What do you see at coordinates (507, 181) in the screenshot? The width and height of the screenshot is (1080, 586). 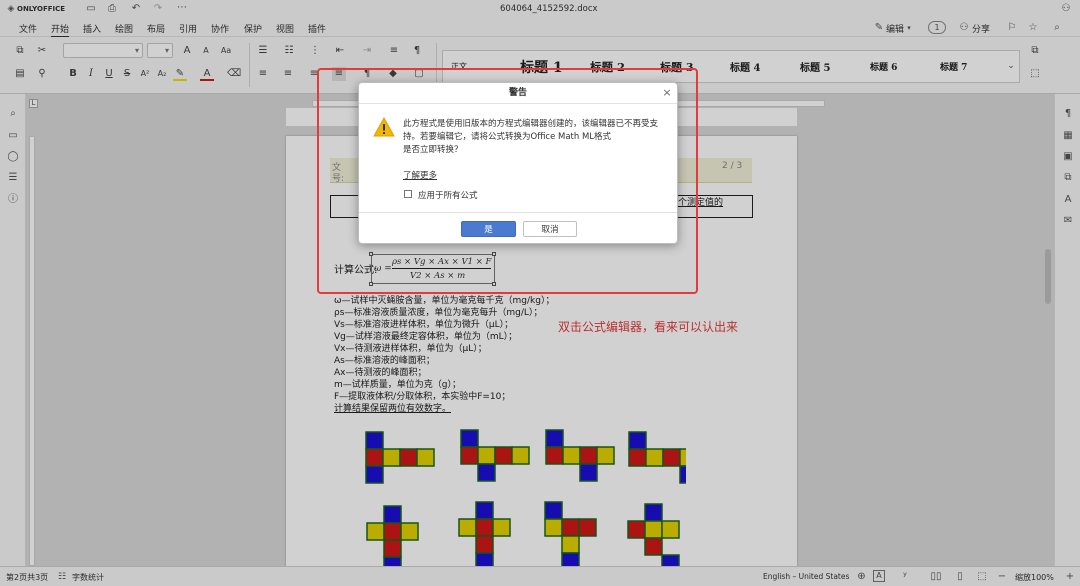 I see `annotation-highlight-box` at bounding box center [507, 181].